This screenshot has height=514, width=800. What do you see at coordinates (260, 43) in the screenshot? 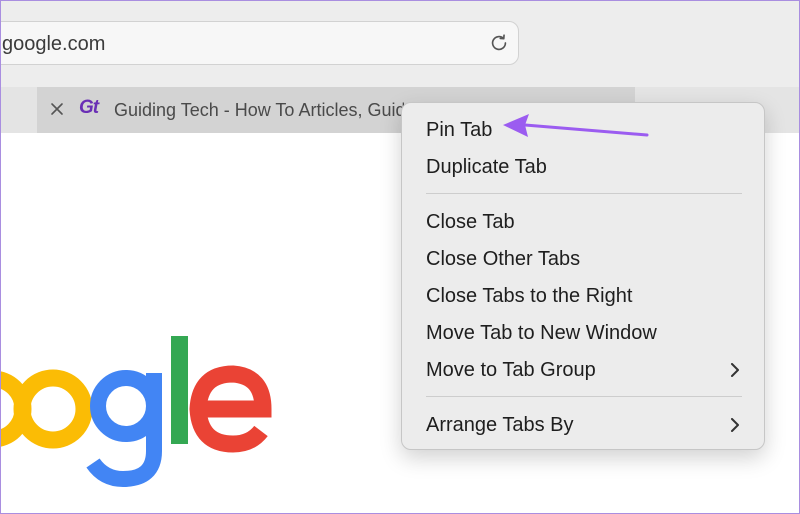
I see `address-bar: google.com` at bounding box center [260, 43].